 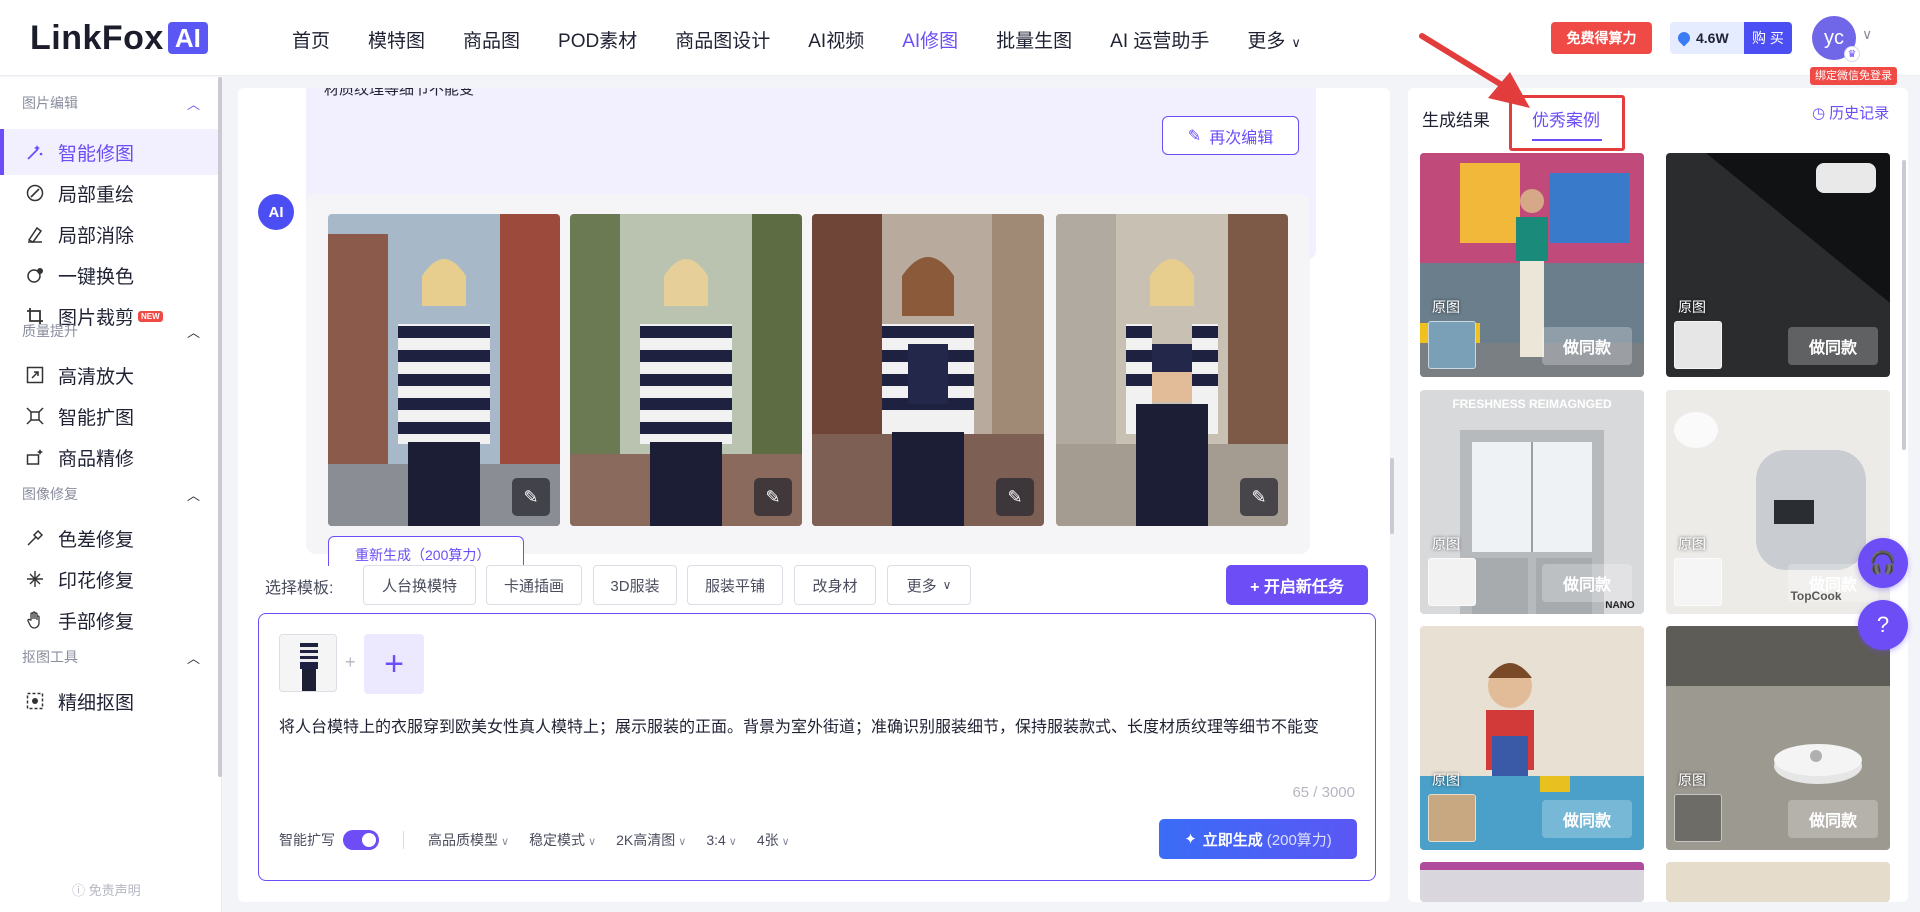 What do you see at coordinates (111, 103) in the screenshot?
I see `sidebar-group-image-edit: 图片编辑 ︿` at bounding box center [111, 103].